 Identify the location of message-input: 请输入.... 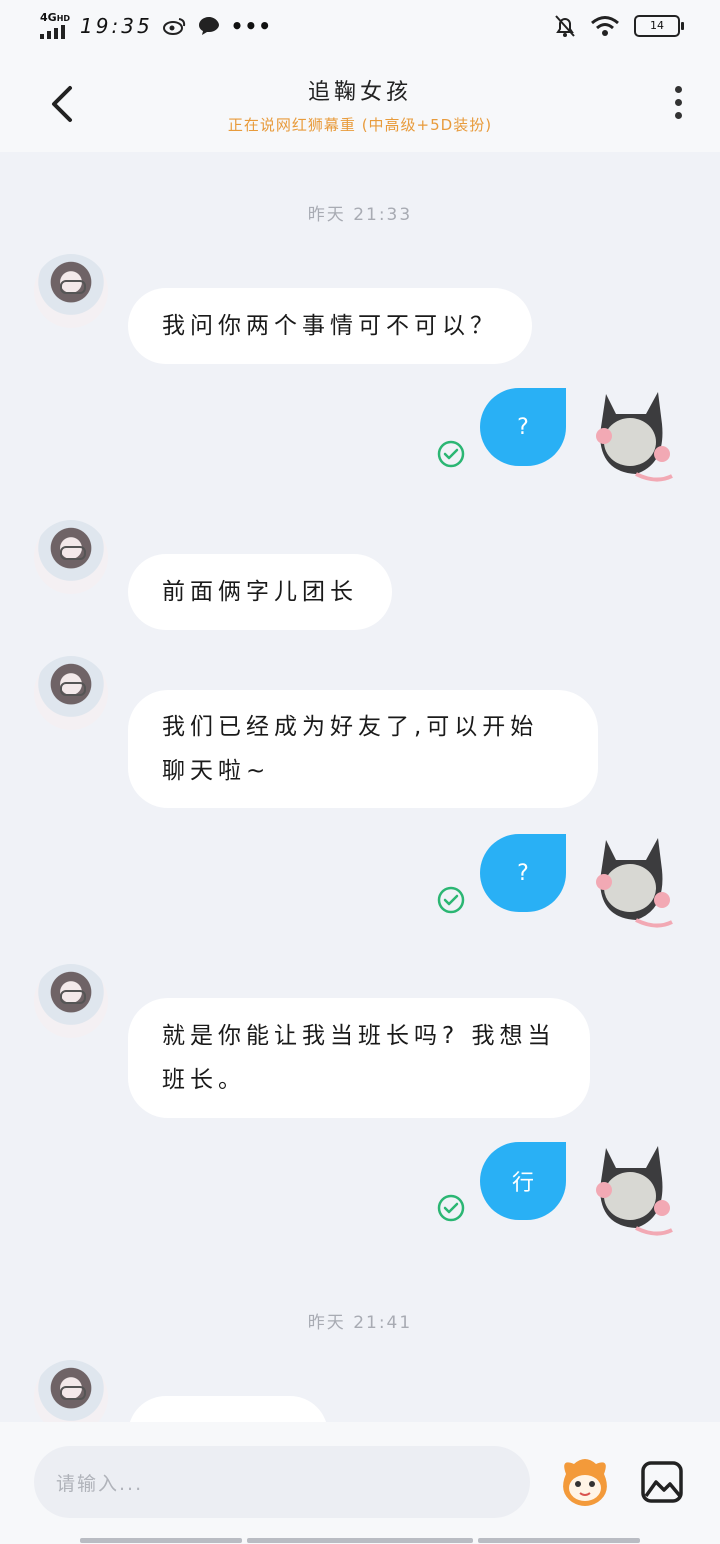
(282, 1482).